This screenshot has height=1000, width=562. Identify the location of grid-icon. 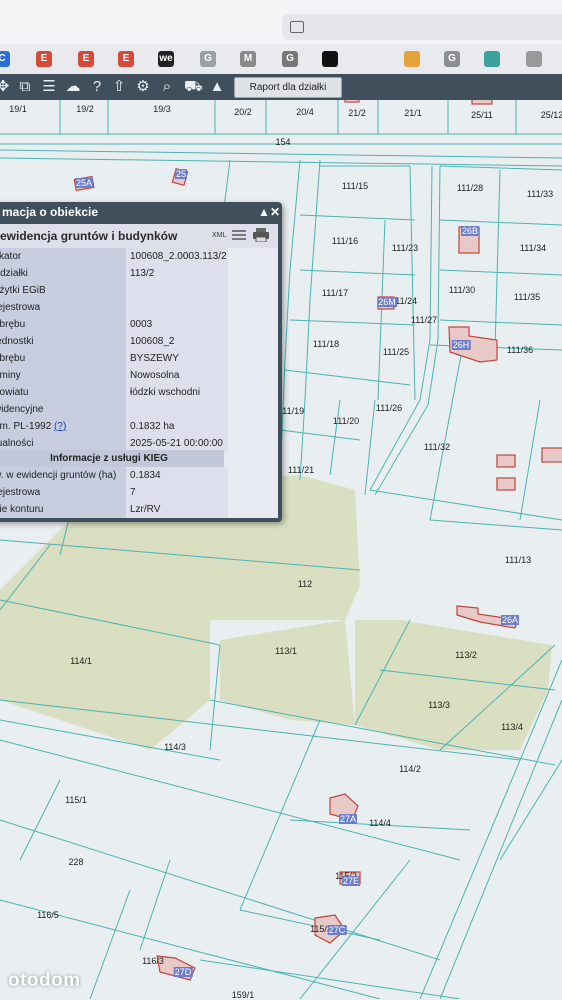
(534, 59).